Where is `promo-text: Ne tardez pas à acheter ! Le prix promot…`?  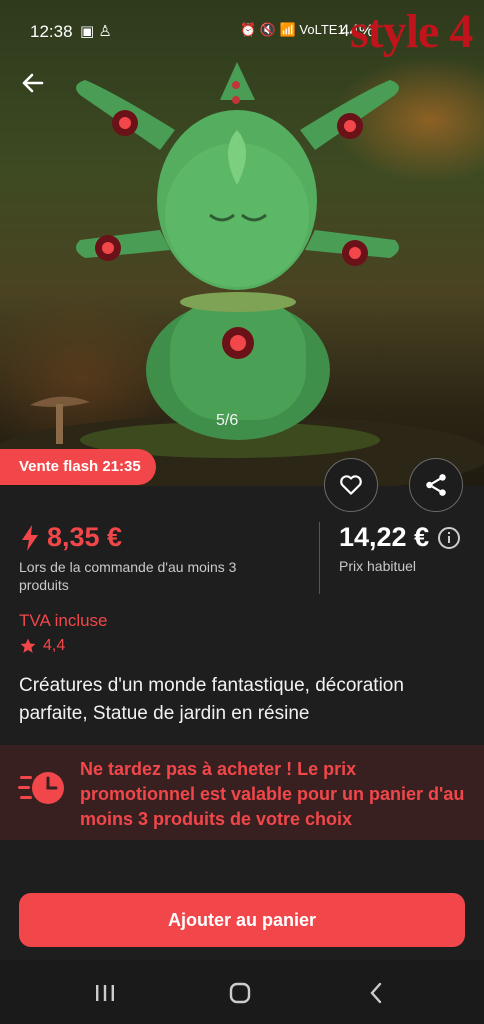 promo-text: Ne tardez pas à acheter ! Le prix promot… is located at coordinates (272, 794).